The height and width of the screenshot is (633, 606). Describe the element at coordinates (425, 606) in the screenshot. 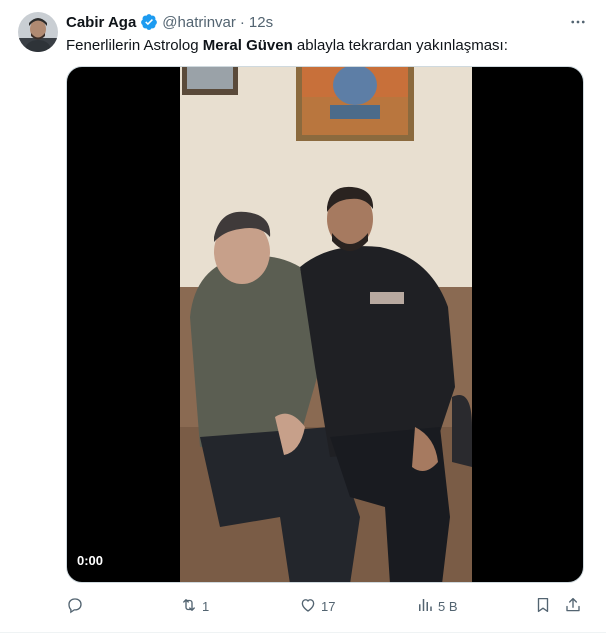

I see `views-icon` at that location.